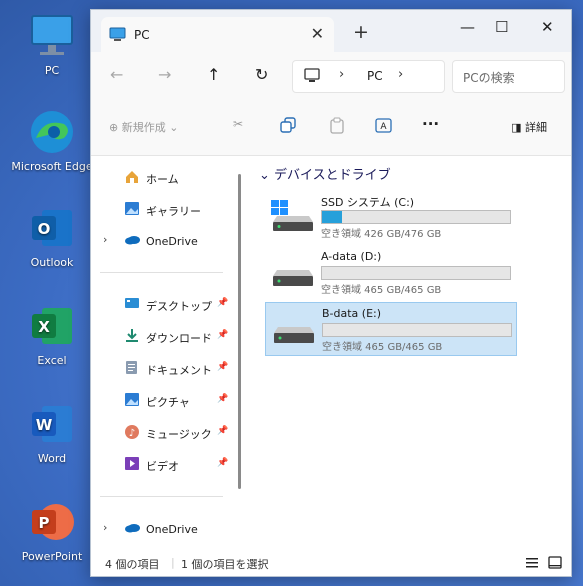 Image resolution: width=583 pixels, height=586 pixels. I want to click on drive-name: B-data (E:), so click(352, 313).